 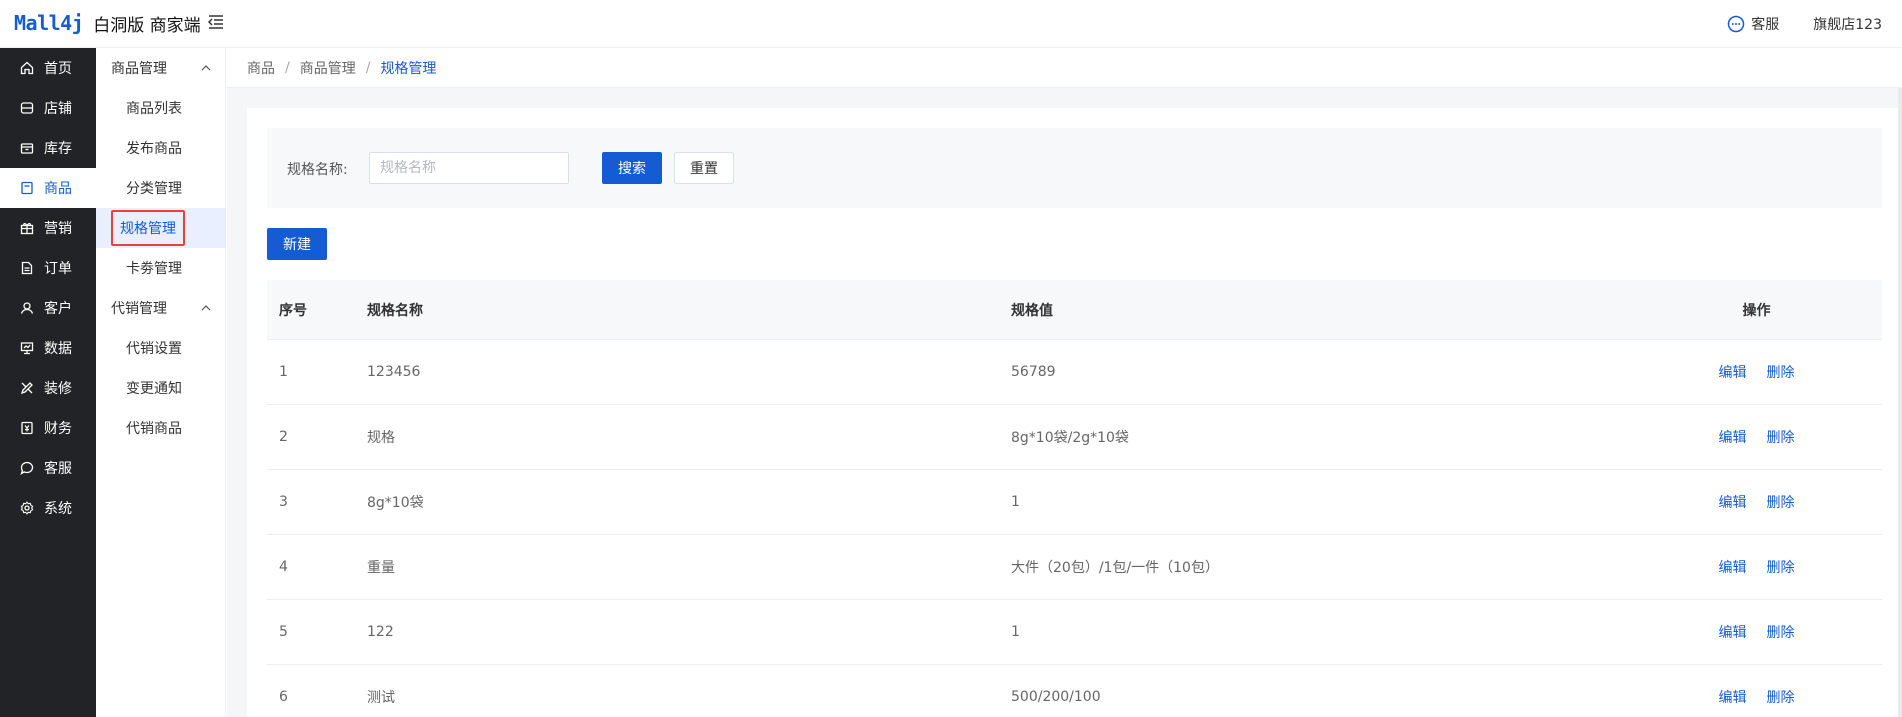 I want to click on cell-no: 6, so click(x=283, y=697).